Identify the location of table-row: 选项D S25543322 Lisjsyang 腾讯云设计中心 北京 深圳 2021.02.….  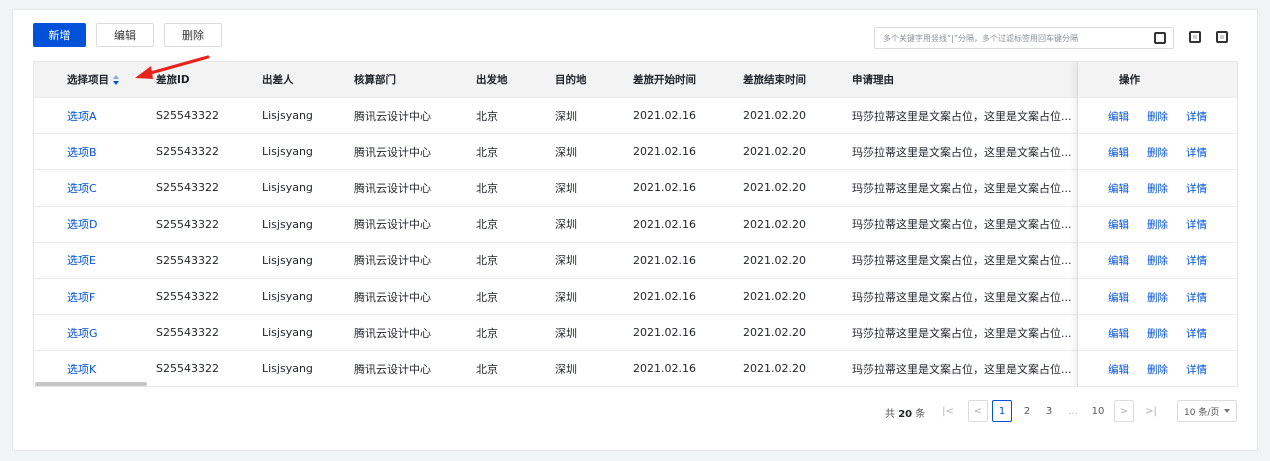
(635, 225).